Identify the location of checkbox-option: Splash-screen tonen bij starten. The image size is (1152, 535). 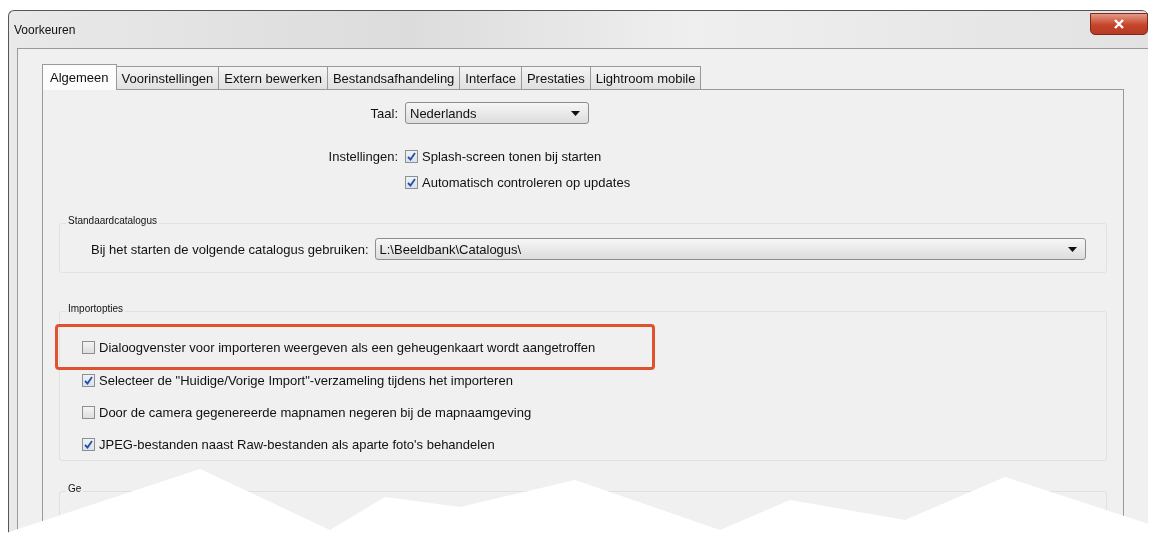
(503, 156).